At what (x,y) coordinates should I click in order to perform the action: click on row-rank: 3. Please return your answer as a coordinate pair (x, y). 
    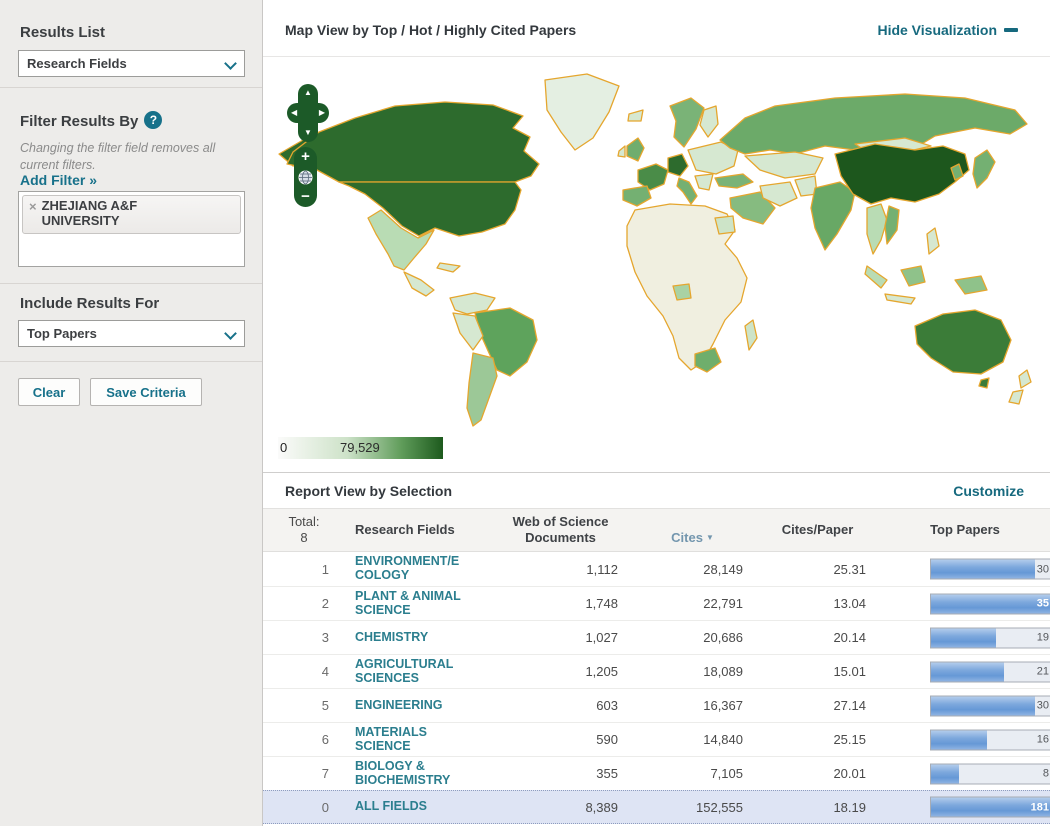
    Looking at the image, I should click on (325, 637).